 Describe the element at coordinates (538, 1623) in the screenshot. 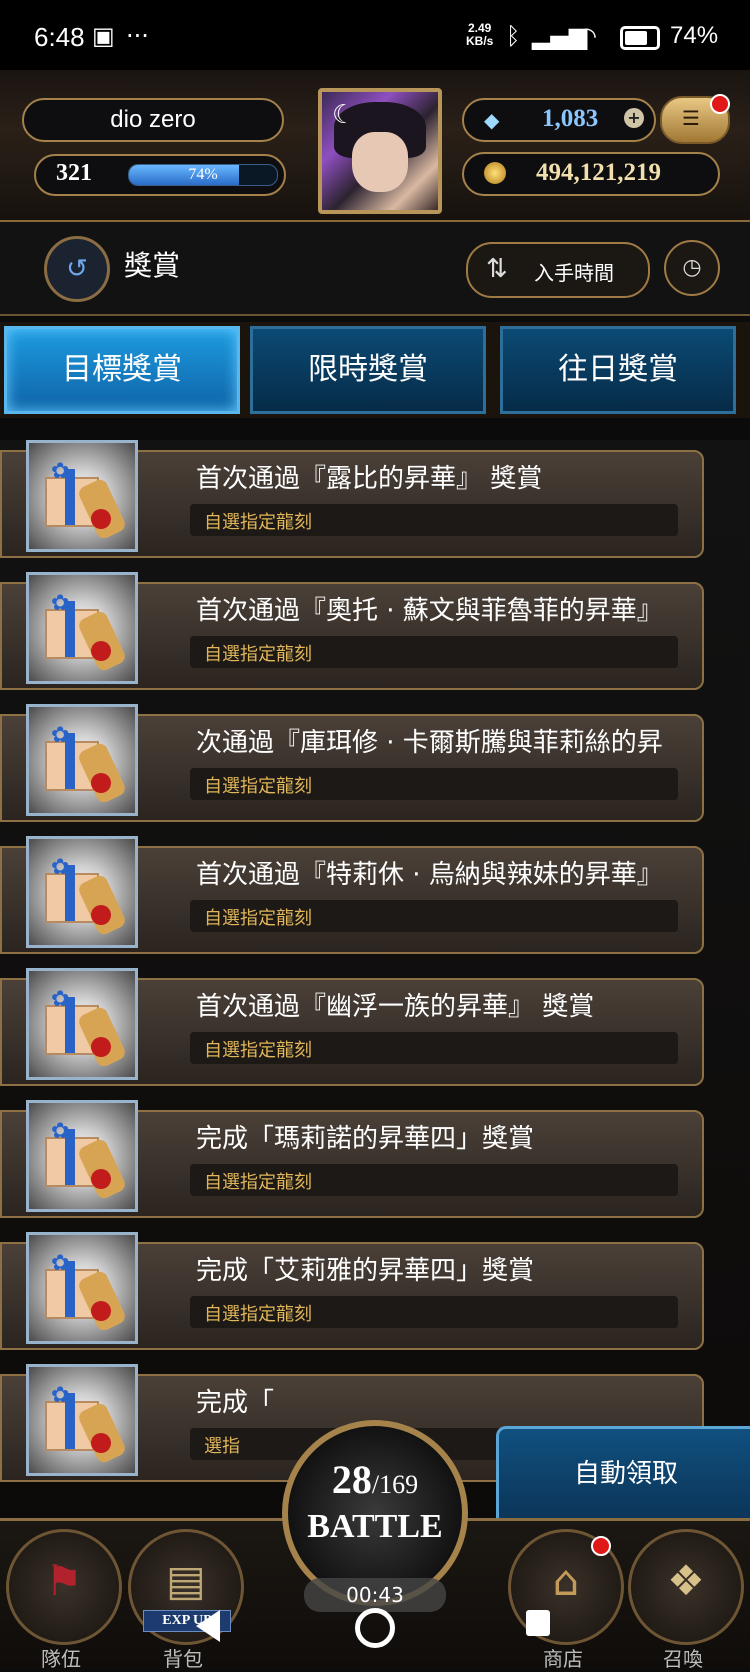

I see `system-recents-icon` at that location.